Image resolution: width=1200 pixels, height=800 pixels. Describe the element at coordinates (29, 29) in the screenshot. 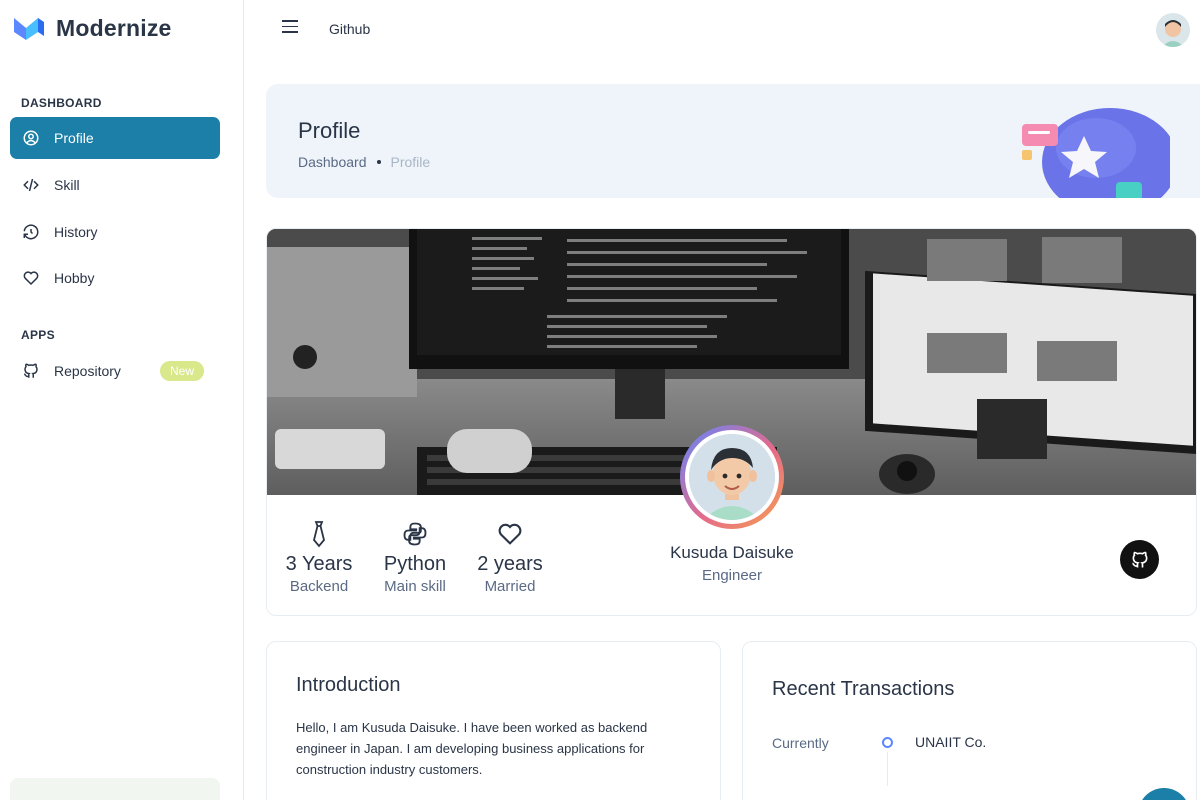

I see `modernize-logo-icon` at that location.